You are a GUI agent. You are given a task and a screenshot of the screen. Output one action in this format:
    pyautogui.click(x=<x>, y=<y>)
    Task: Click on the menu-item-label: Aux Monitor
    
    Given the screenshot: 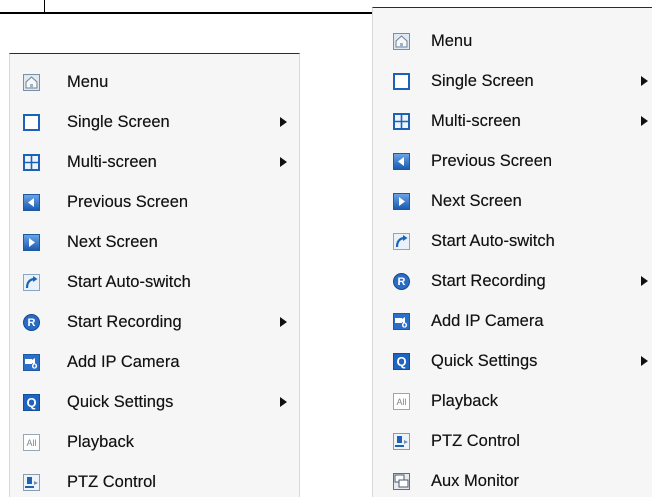 What is the action you would take?
    pyautogui.click(x=475, y=481)
    